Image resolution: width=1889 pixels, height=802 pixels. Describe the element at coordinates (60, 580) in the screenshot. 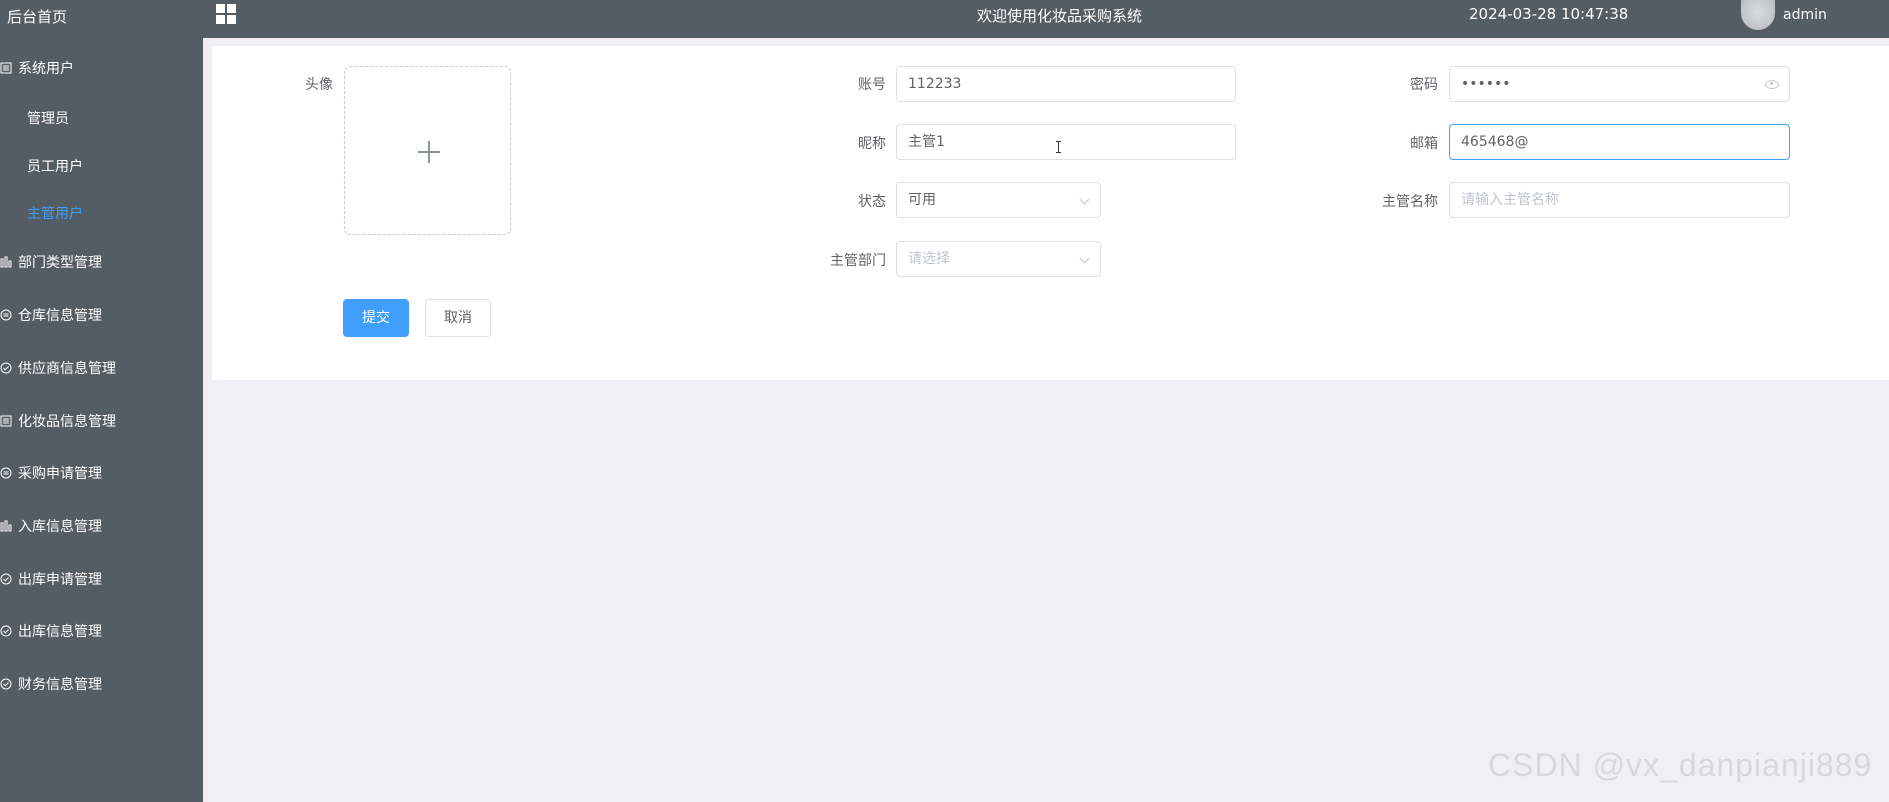

I see `sidebar-item-label: 出库申请管理` at that location.